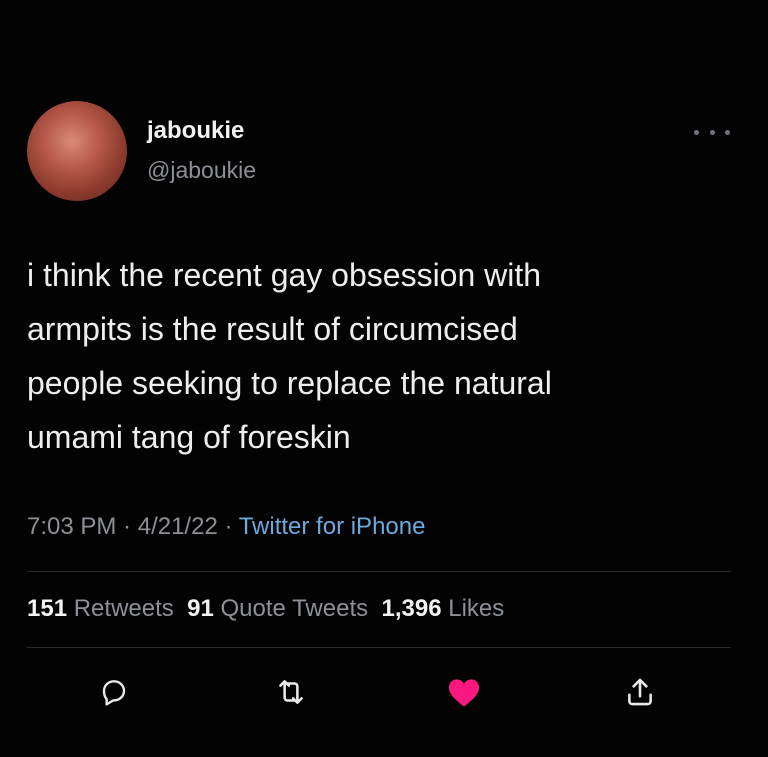 Image resolution: width=768 pixels, height=757 pixels. Describe the element at coordinates (411, 608) in the screenshot. I see `likes-count: 1,396` at that location.